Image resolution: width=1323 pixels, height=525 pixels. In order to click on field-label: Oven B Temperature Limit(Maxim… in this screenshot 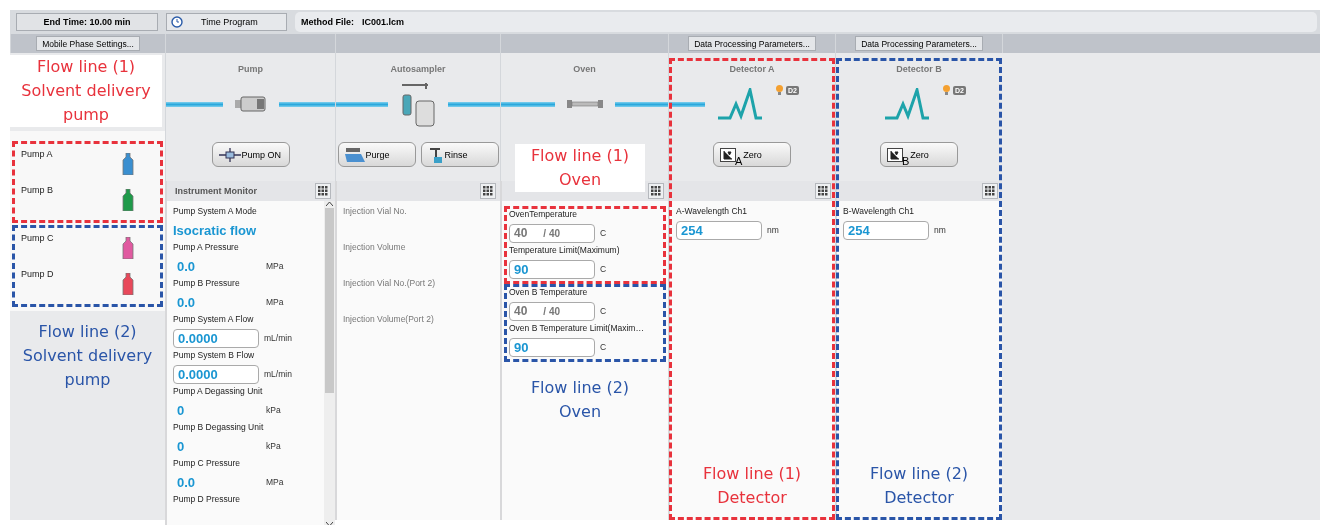, I will do `click(577, 329)`.